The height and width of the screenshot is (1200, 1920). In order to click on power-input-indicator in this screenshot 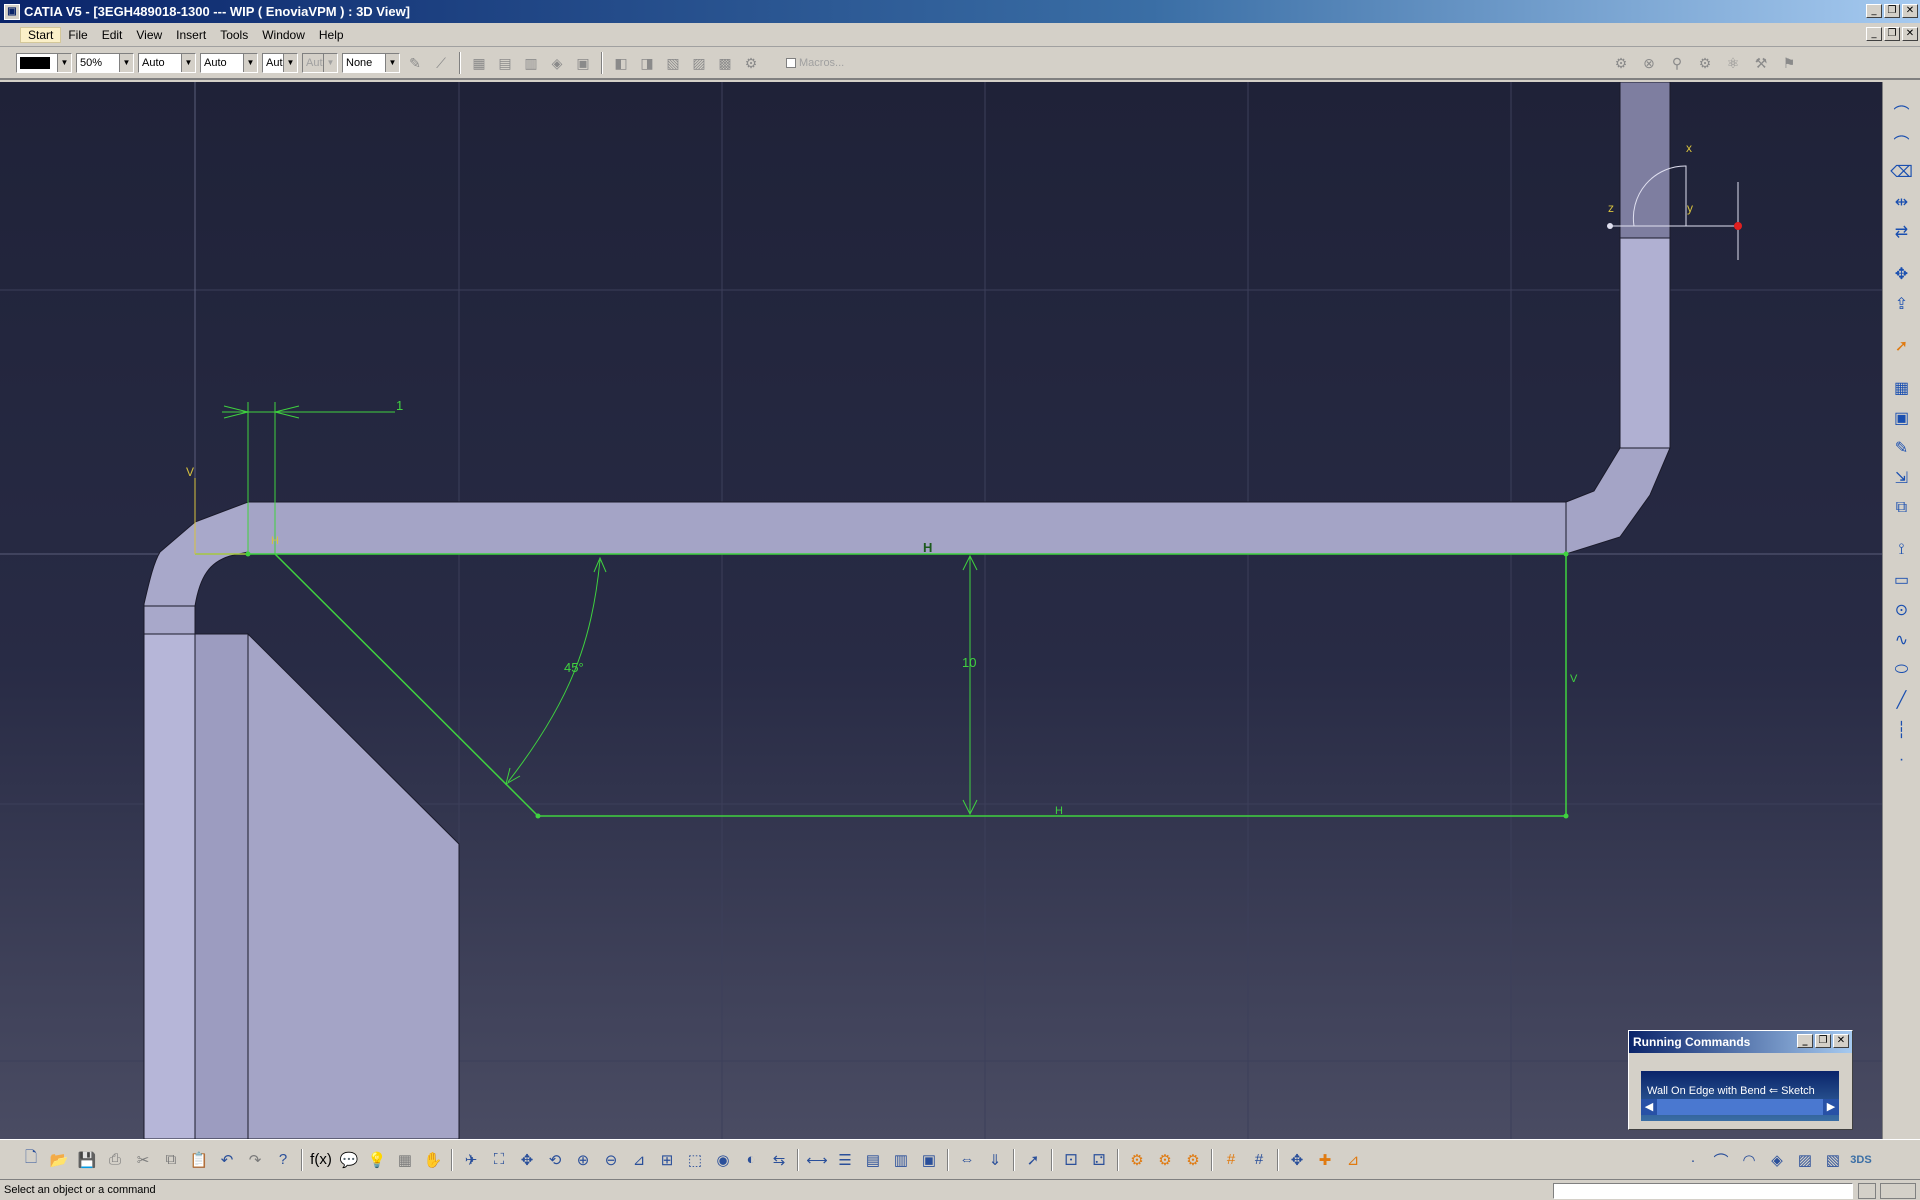, I will do `click(1898, 1191)`.